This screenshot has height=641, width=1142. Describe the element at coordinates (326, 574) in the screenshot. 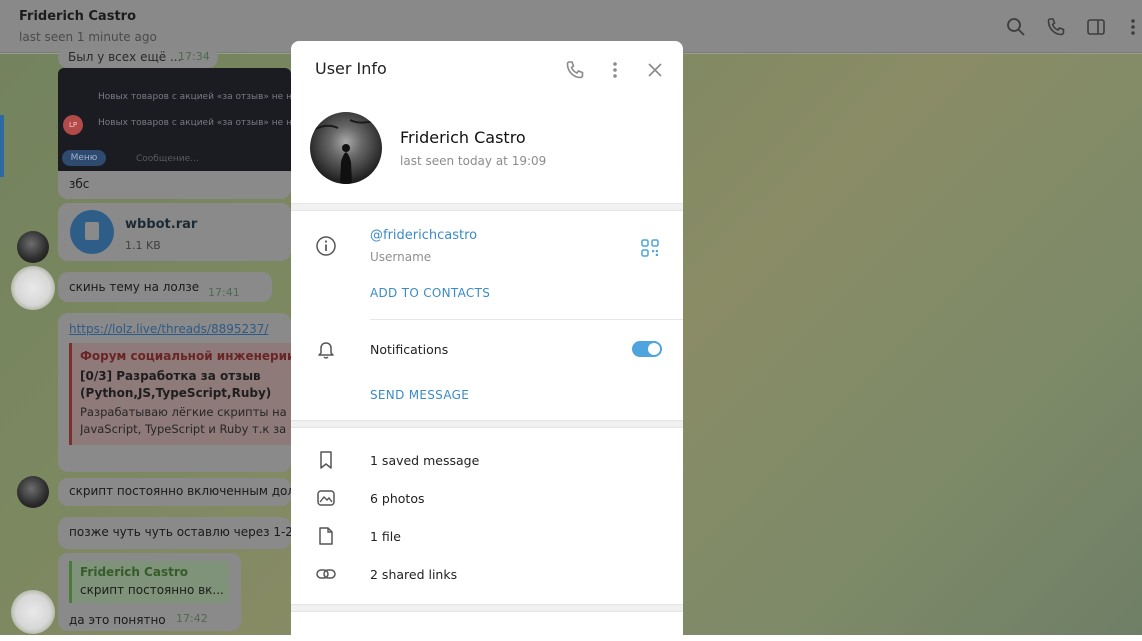

I see `link-icon` at that location.